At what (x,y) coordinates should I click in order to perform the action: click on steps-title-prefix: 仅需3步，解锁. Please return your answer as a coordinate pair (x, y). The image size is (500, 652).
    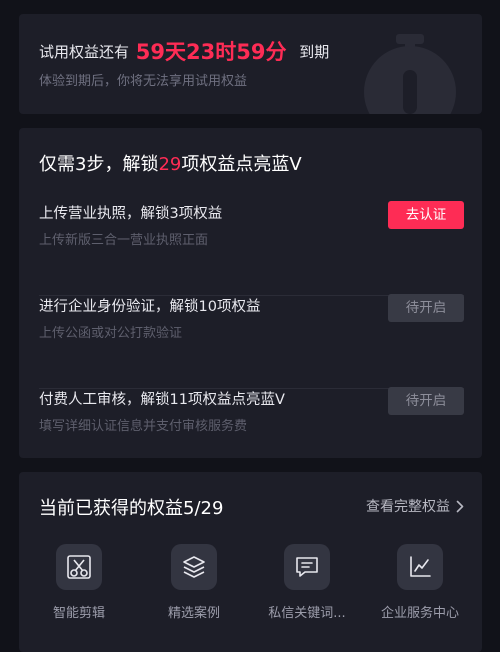
    Looking at the image, I should click on (99, 164).